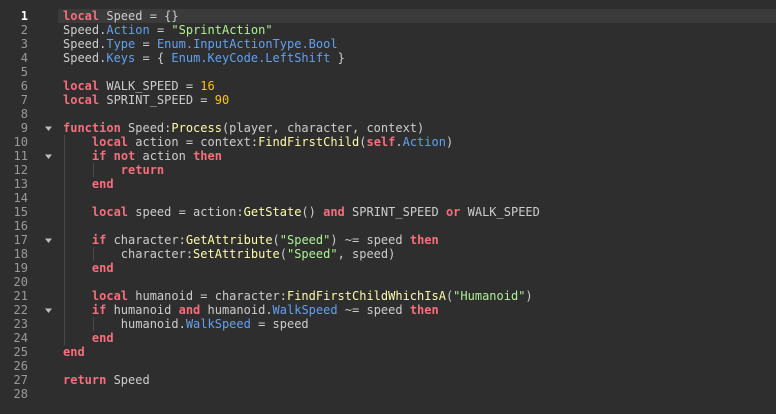  Describe the element at coordinates (20, 198) in the screenshot. I see `line-number: 14` at that location.